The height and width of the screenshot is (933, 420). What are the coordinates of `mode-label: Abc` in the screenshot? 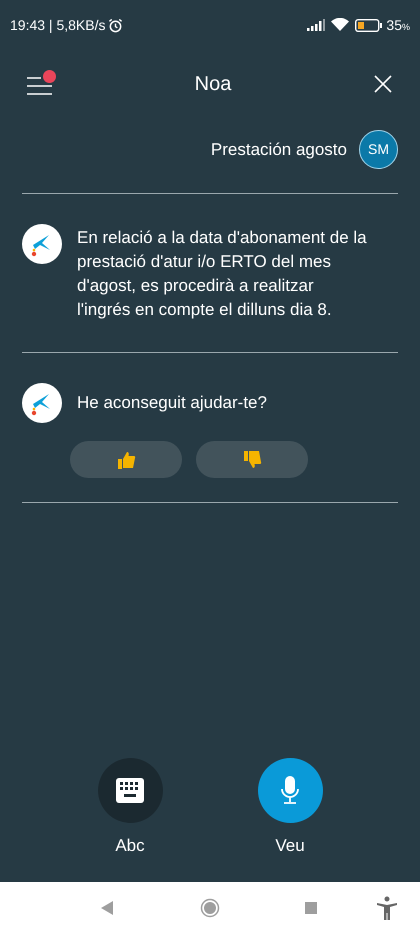 It's located at (130, 845).